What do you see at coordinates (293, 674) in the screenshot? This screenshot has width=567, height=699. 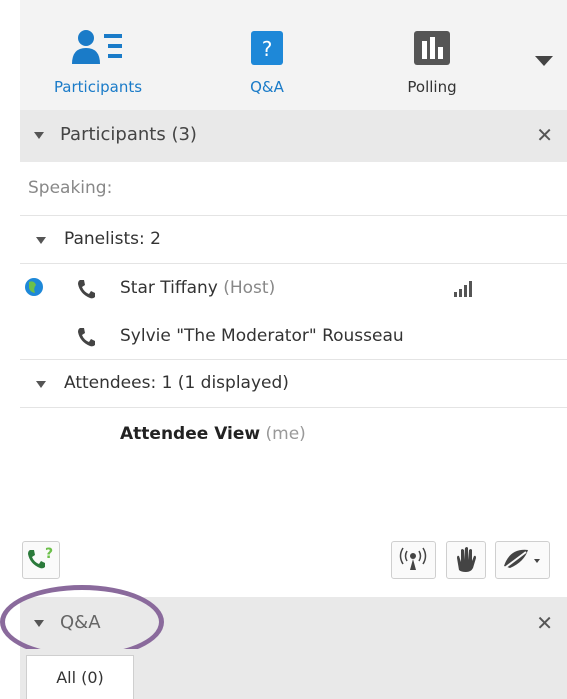 I see `qa-tab-strip: All (0)` at bounding box center [293, 674].